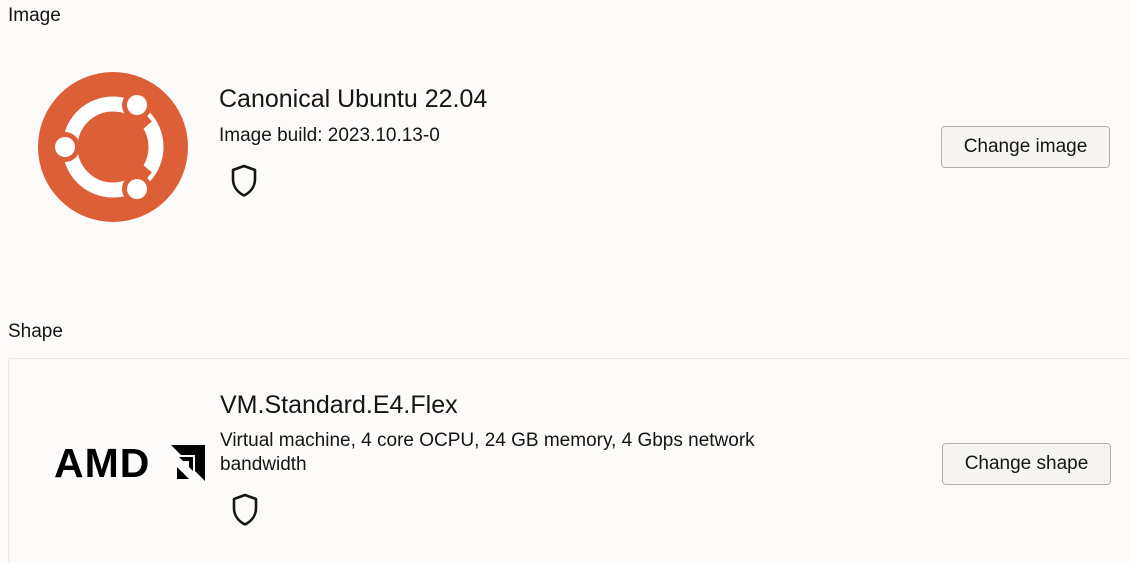  I want to click on ubuntu-logo-icon, so click(113, 147).